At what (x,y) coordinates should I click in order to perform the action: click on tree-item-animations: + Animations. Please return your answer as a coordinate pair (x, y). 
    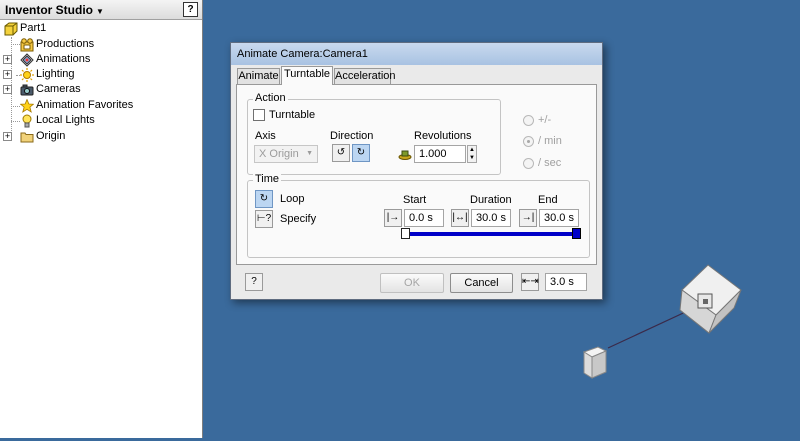
    Looking at the image, I should click on (100, 60).